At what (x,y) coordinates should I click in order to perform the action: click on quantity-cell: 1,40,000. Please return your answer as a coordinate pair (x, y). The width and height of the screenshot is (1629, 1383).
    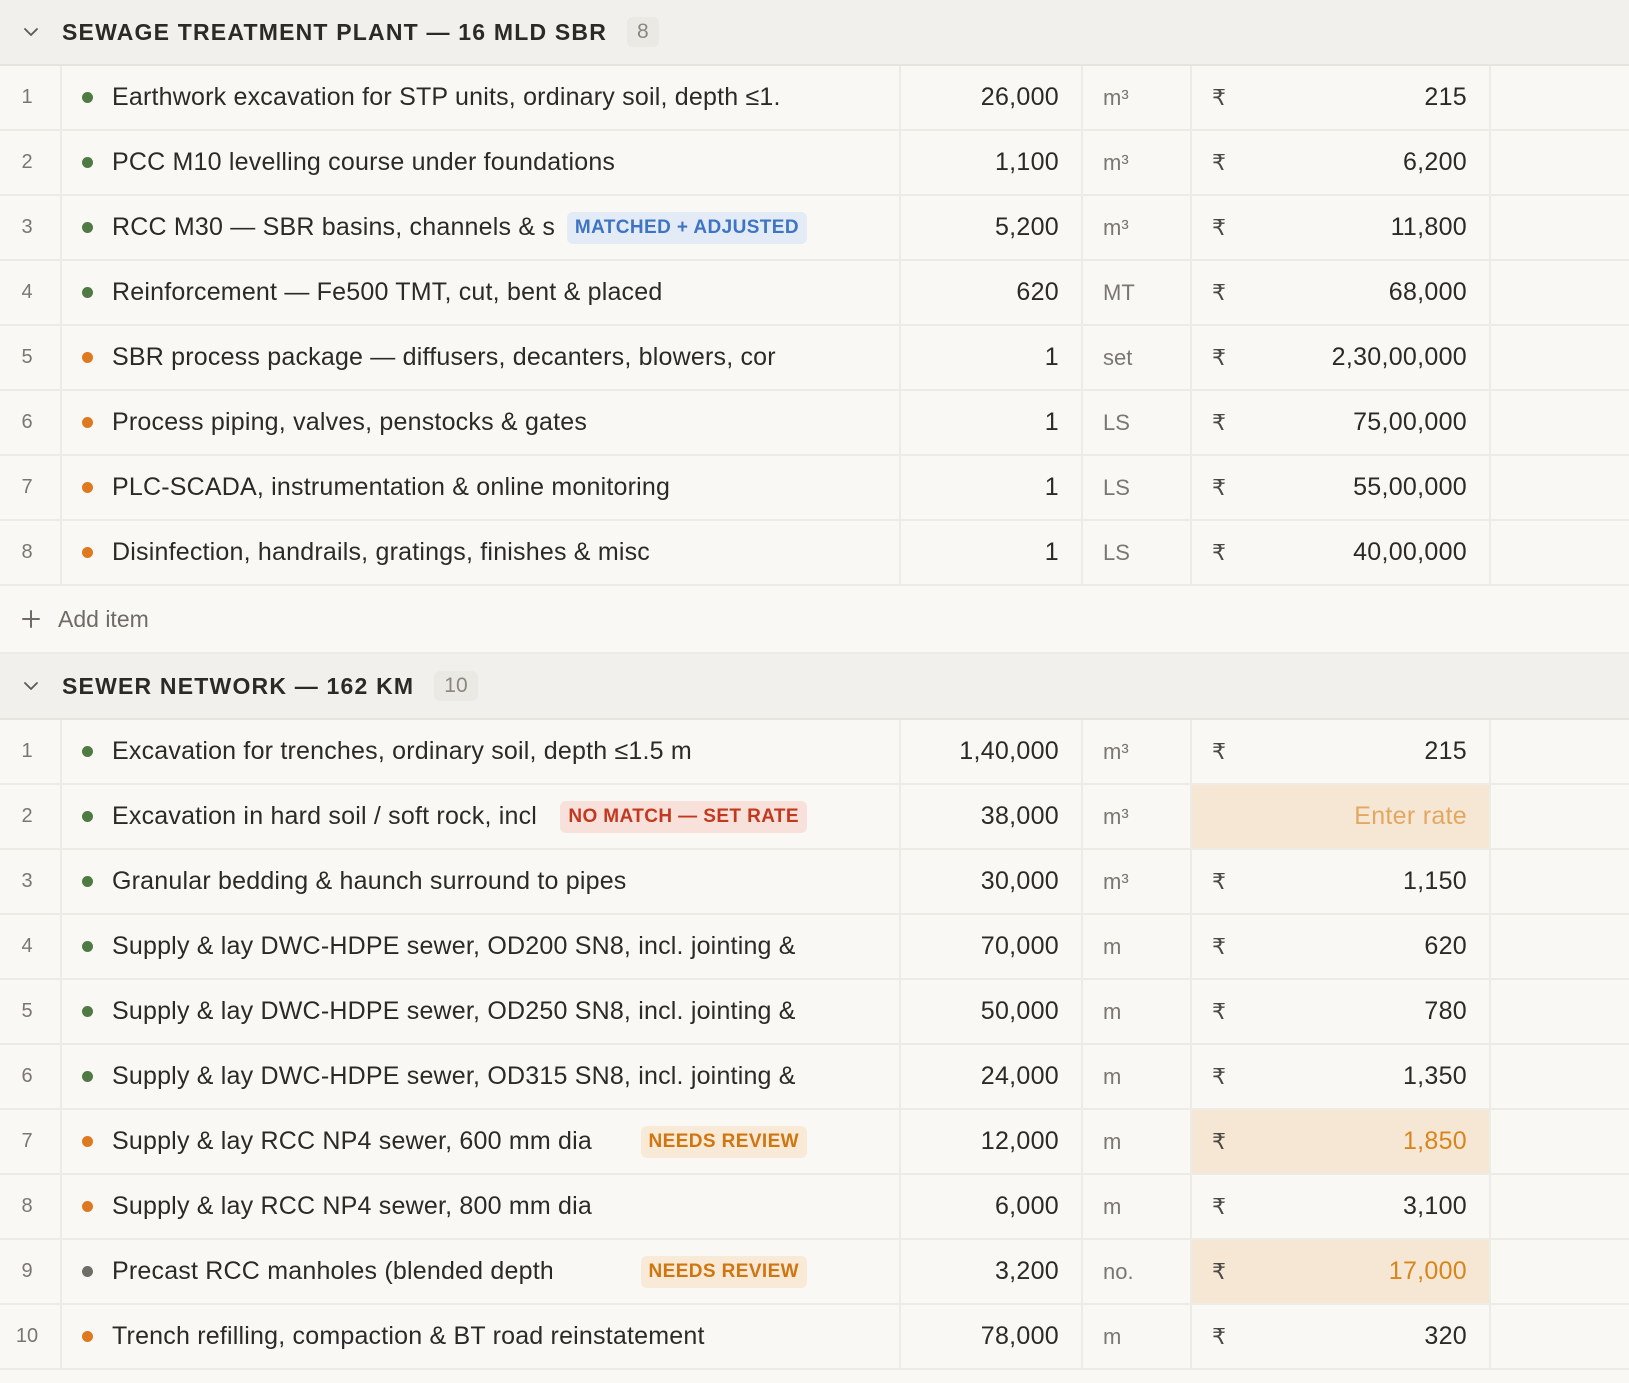
    Looking at the image, I should click on (992, 751).